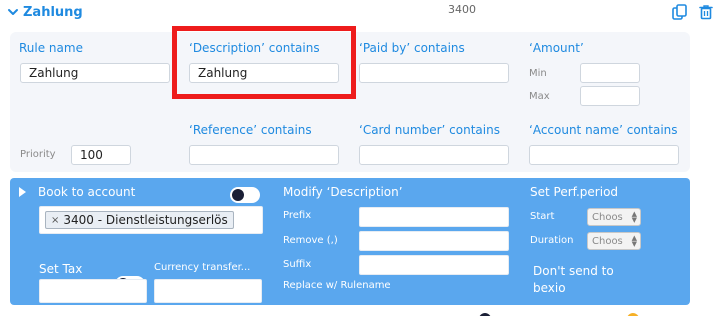  I want to click on rule-name-input: Zahlung, so click(95, 73).